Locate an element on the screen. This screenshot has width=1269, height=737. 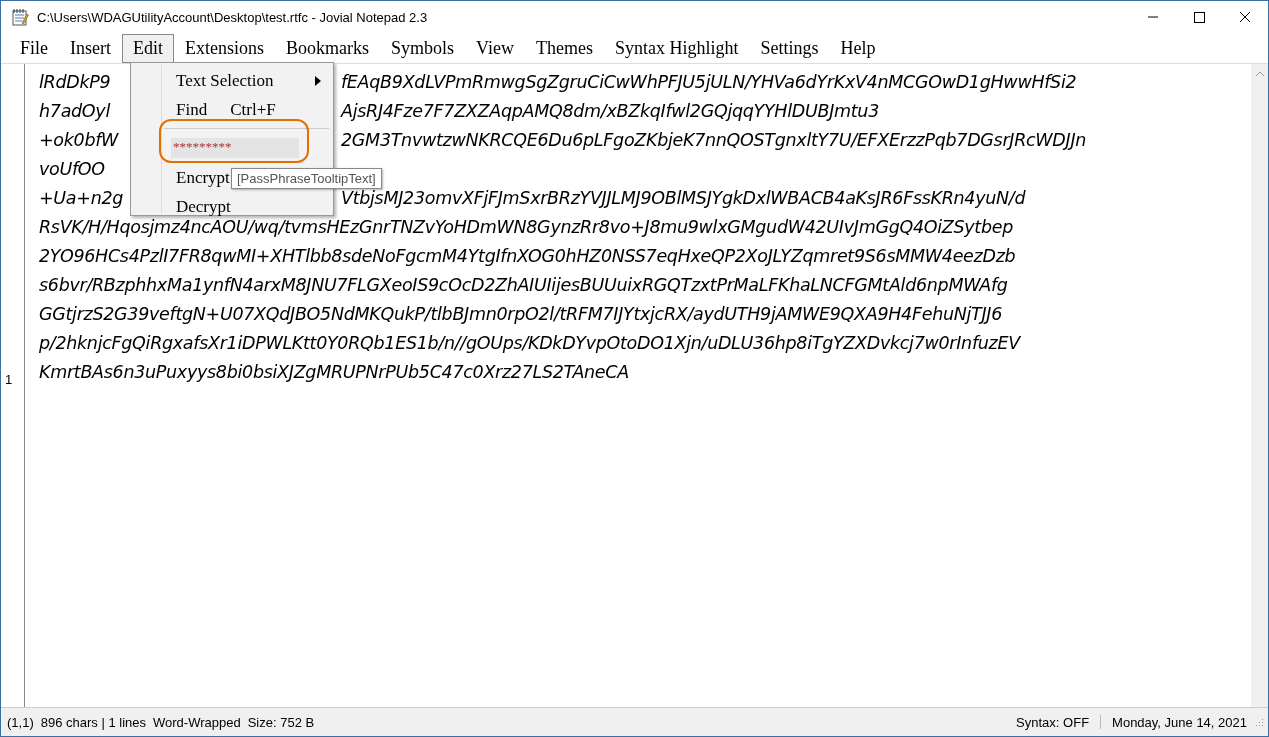
line-number: 1 is located at coordinates (9, 379).